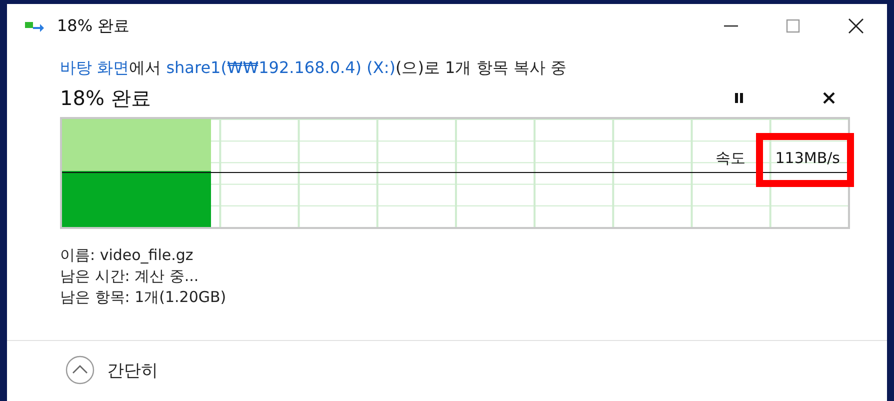 Image resolution: width=894 pixels, height=401 pixels. I want to click on minimize-icon, so click(731, 26).